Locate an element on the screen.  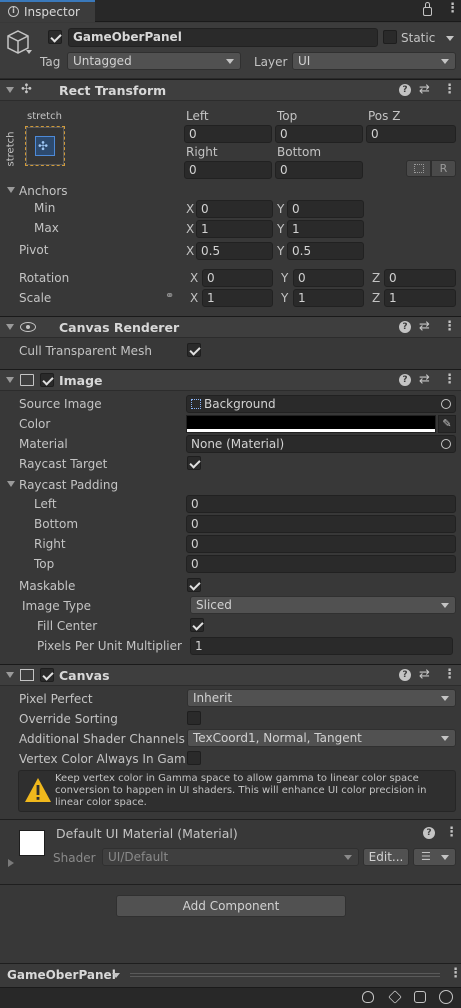
fill-center-checkbox is located at coordinates (197, 625).